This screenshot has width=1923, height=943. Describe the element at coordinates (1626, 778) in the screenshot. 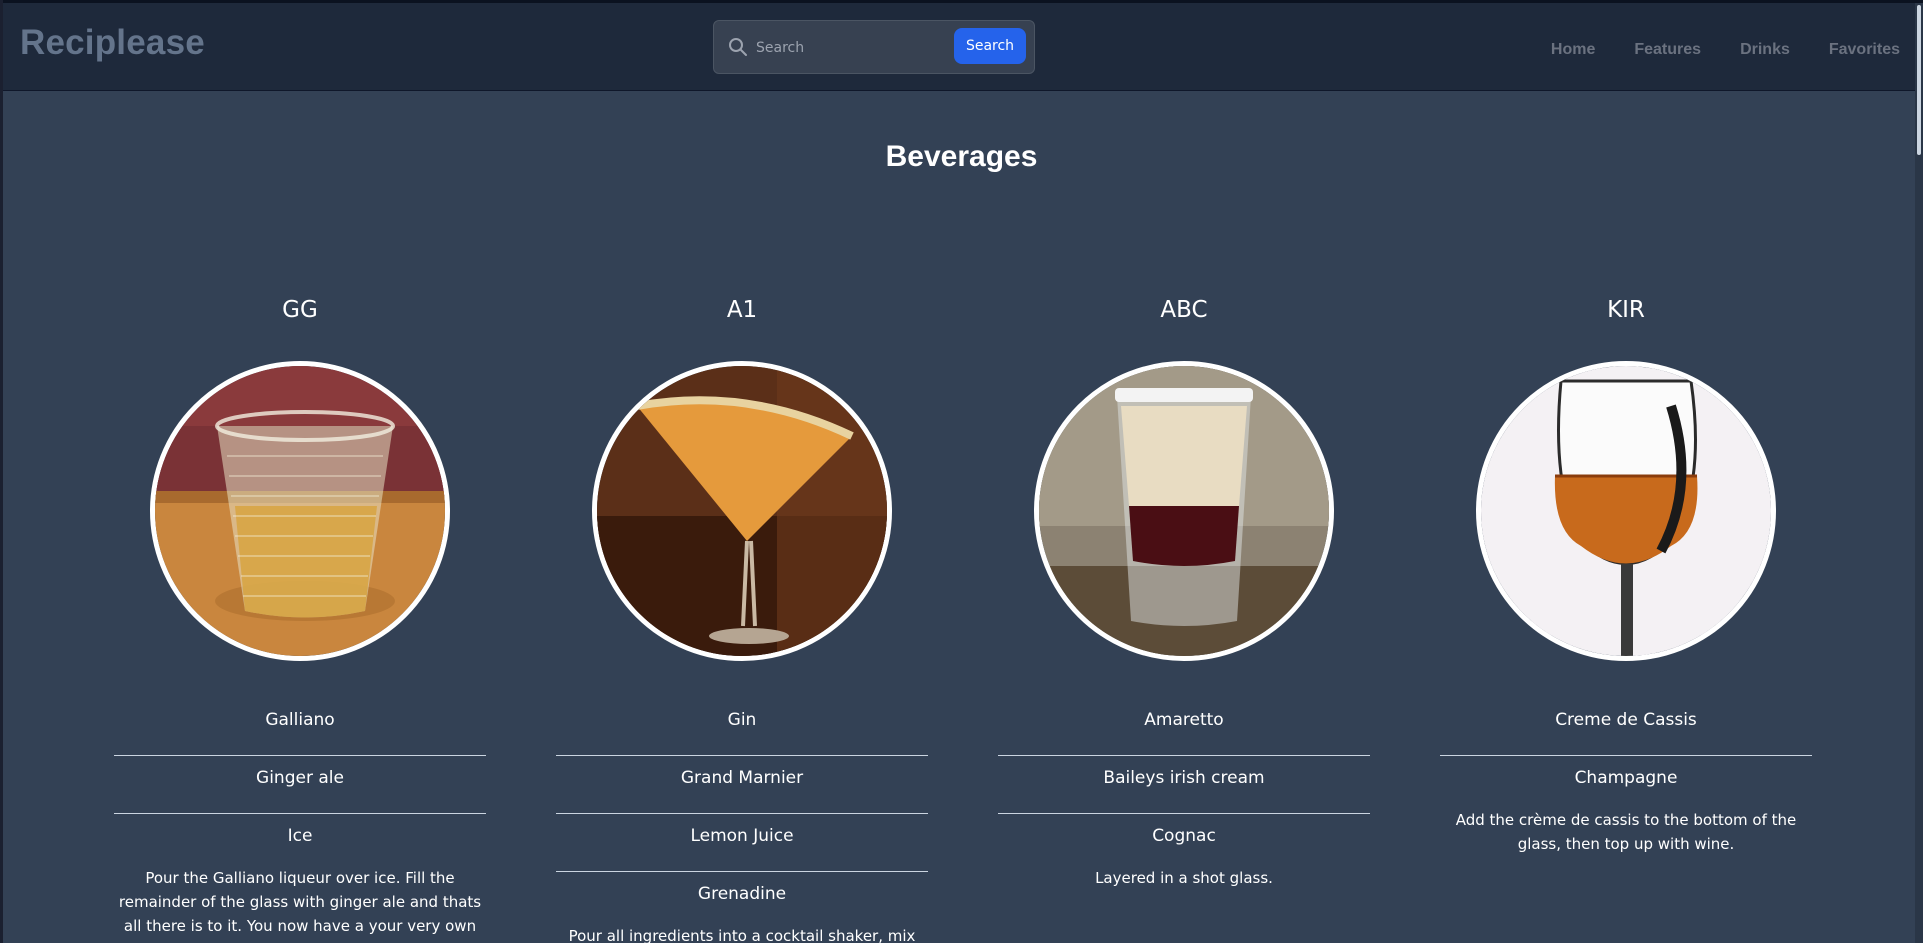

I see `ingredient-item: Champagne` at that location.